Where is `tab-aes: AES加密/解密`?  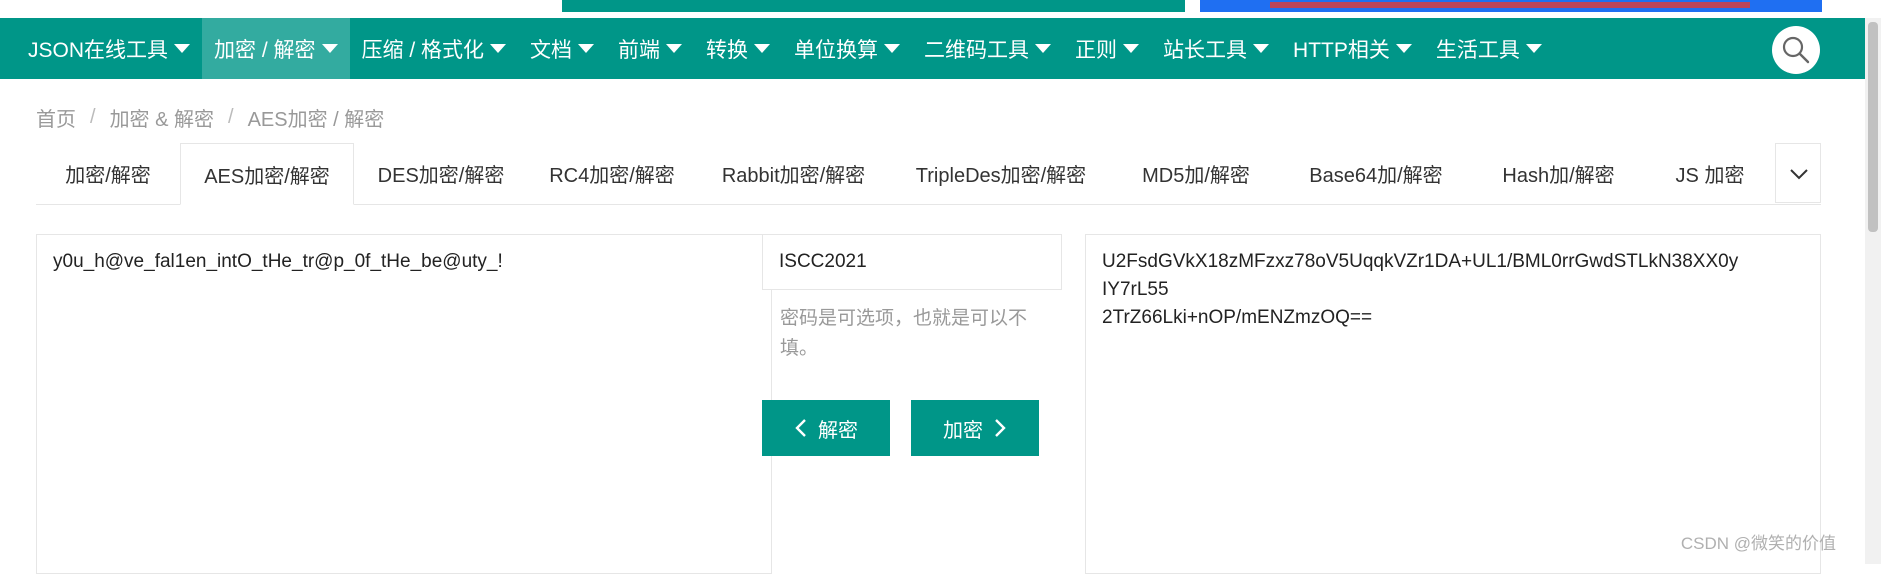 tab-aes: AES加密/解密 is located at coordinates (267, 174).